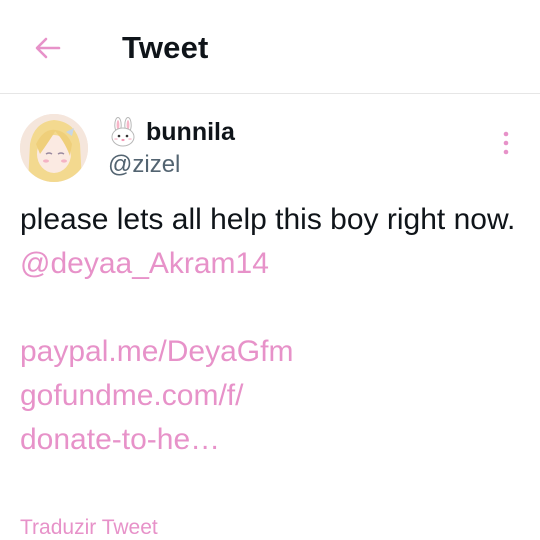 Image resolution: width=540 pixels, height=540 pixels. What do you see at coordinates (89, 528) in the screenshot?
I see `translate-tweet-link: Traduzir Tweet` at bounding box center [89, 528].